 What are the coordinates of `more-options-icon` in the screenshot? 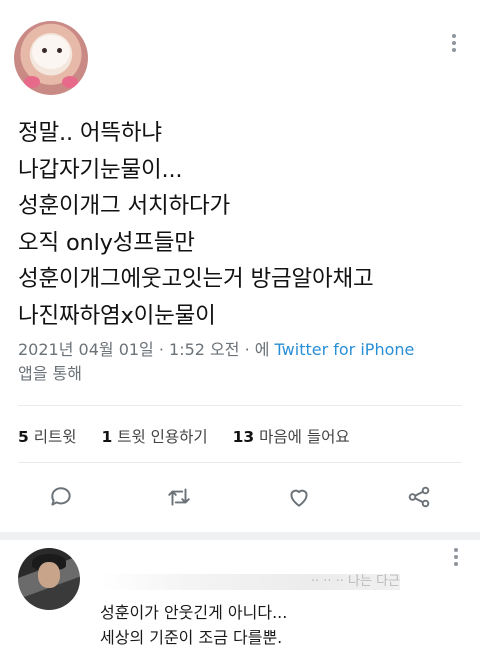 It's located at (454, 43).